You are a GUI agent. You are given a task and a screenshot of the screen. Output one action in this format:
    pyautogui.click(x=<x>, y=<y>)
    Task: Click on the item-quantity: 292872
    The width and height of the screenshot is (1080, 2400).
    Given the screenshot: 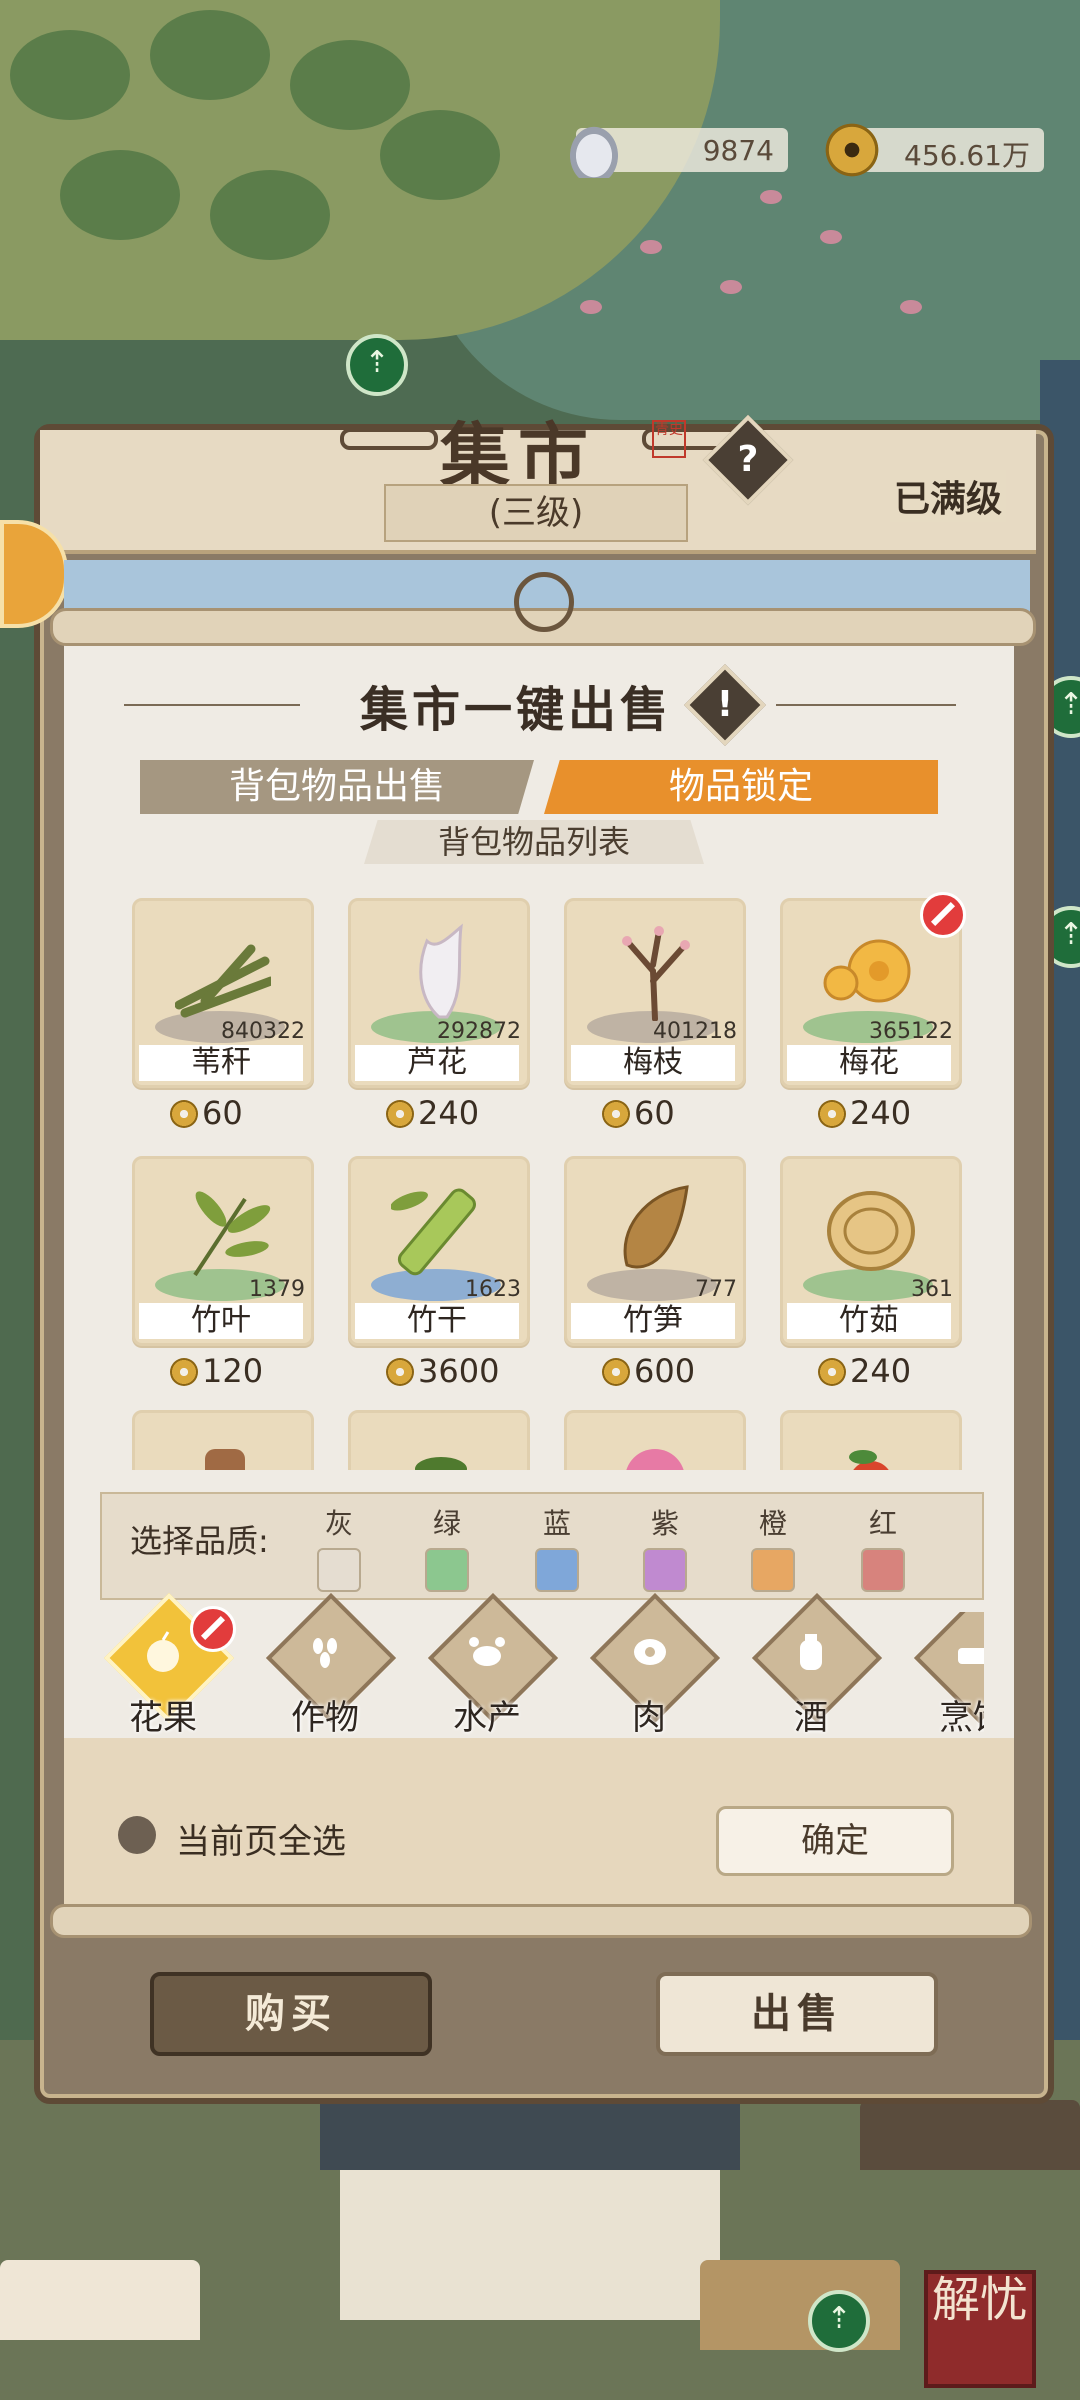 What is the action you would take?
    pyautogui.click(x=479, y=1031)
    